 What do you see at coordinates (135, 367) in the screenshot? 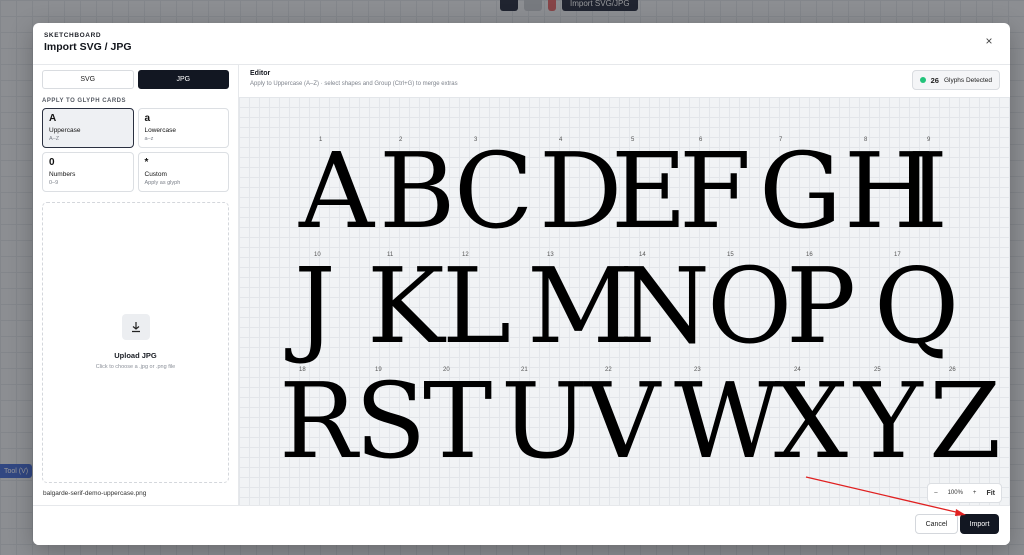
I see `upload-hint: Click to choose a .jpg or .png file` at bounding box center [135, 367].